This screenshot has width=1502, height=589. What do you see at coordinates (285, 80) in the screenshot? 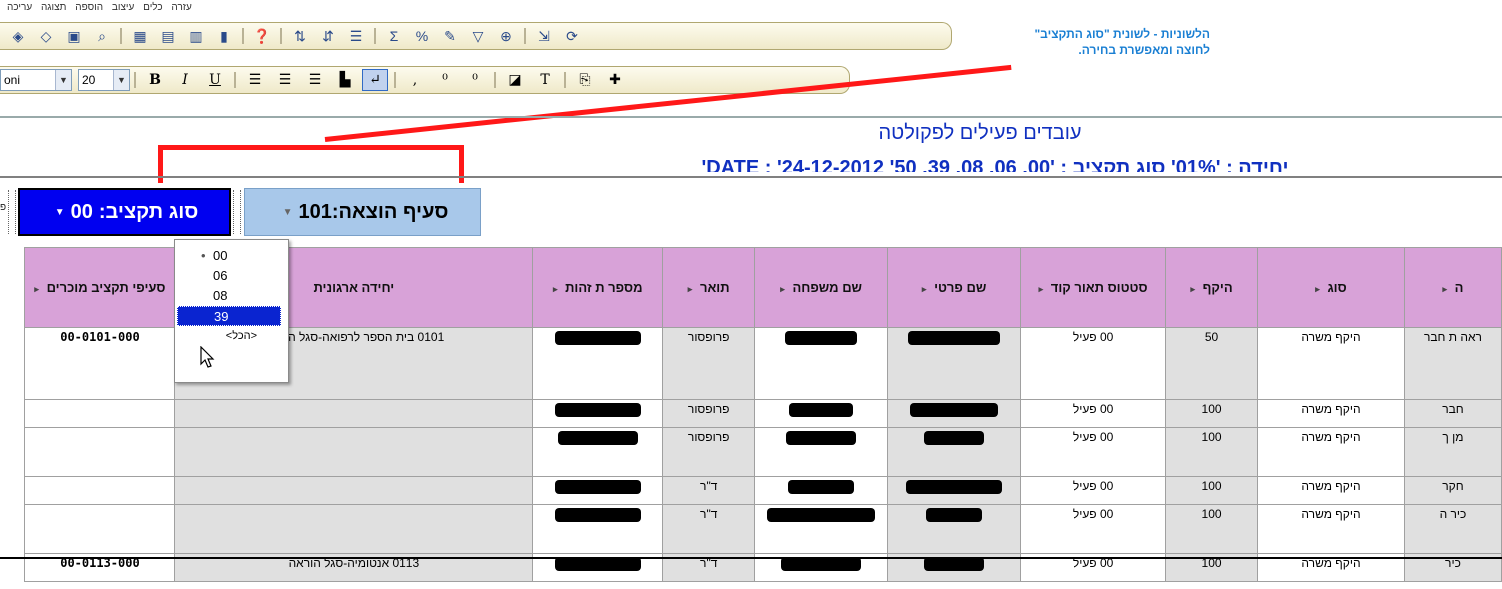
I see `align-center-icon: ☰` at bounding box center [285, 80].